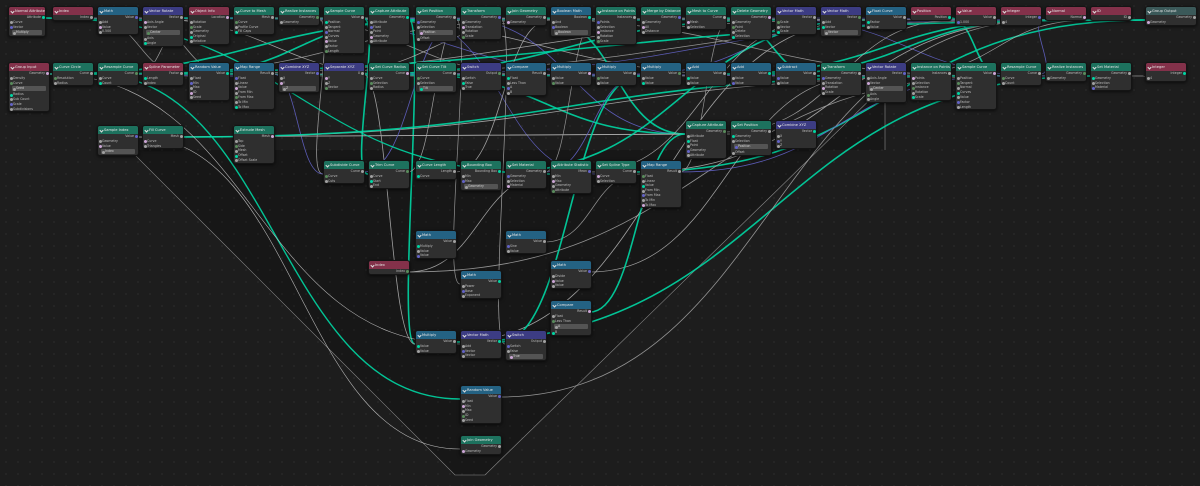 The image size is (1200, 486). Describe the element at coordinates (1066, 17) in the screenshot. I see `node-socket-row: Normal` at that location.